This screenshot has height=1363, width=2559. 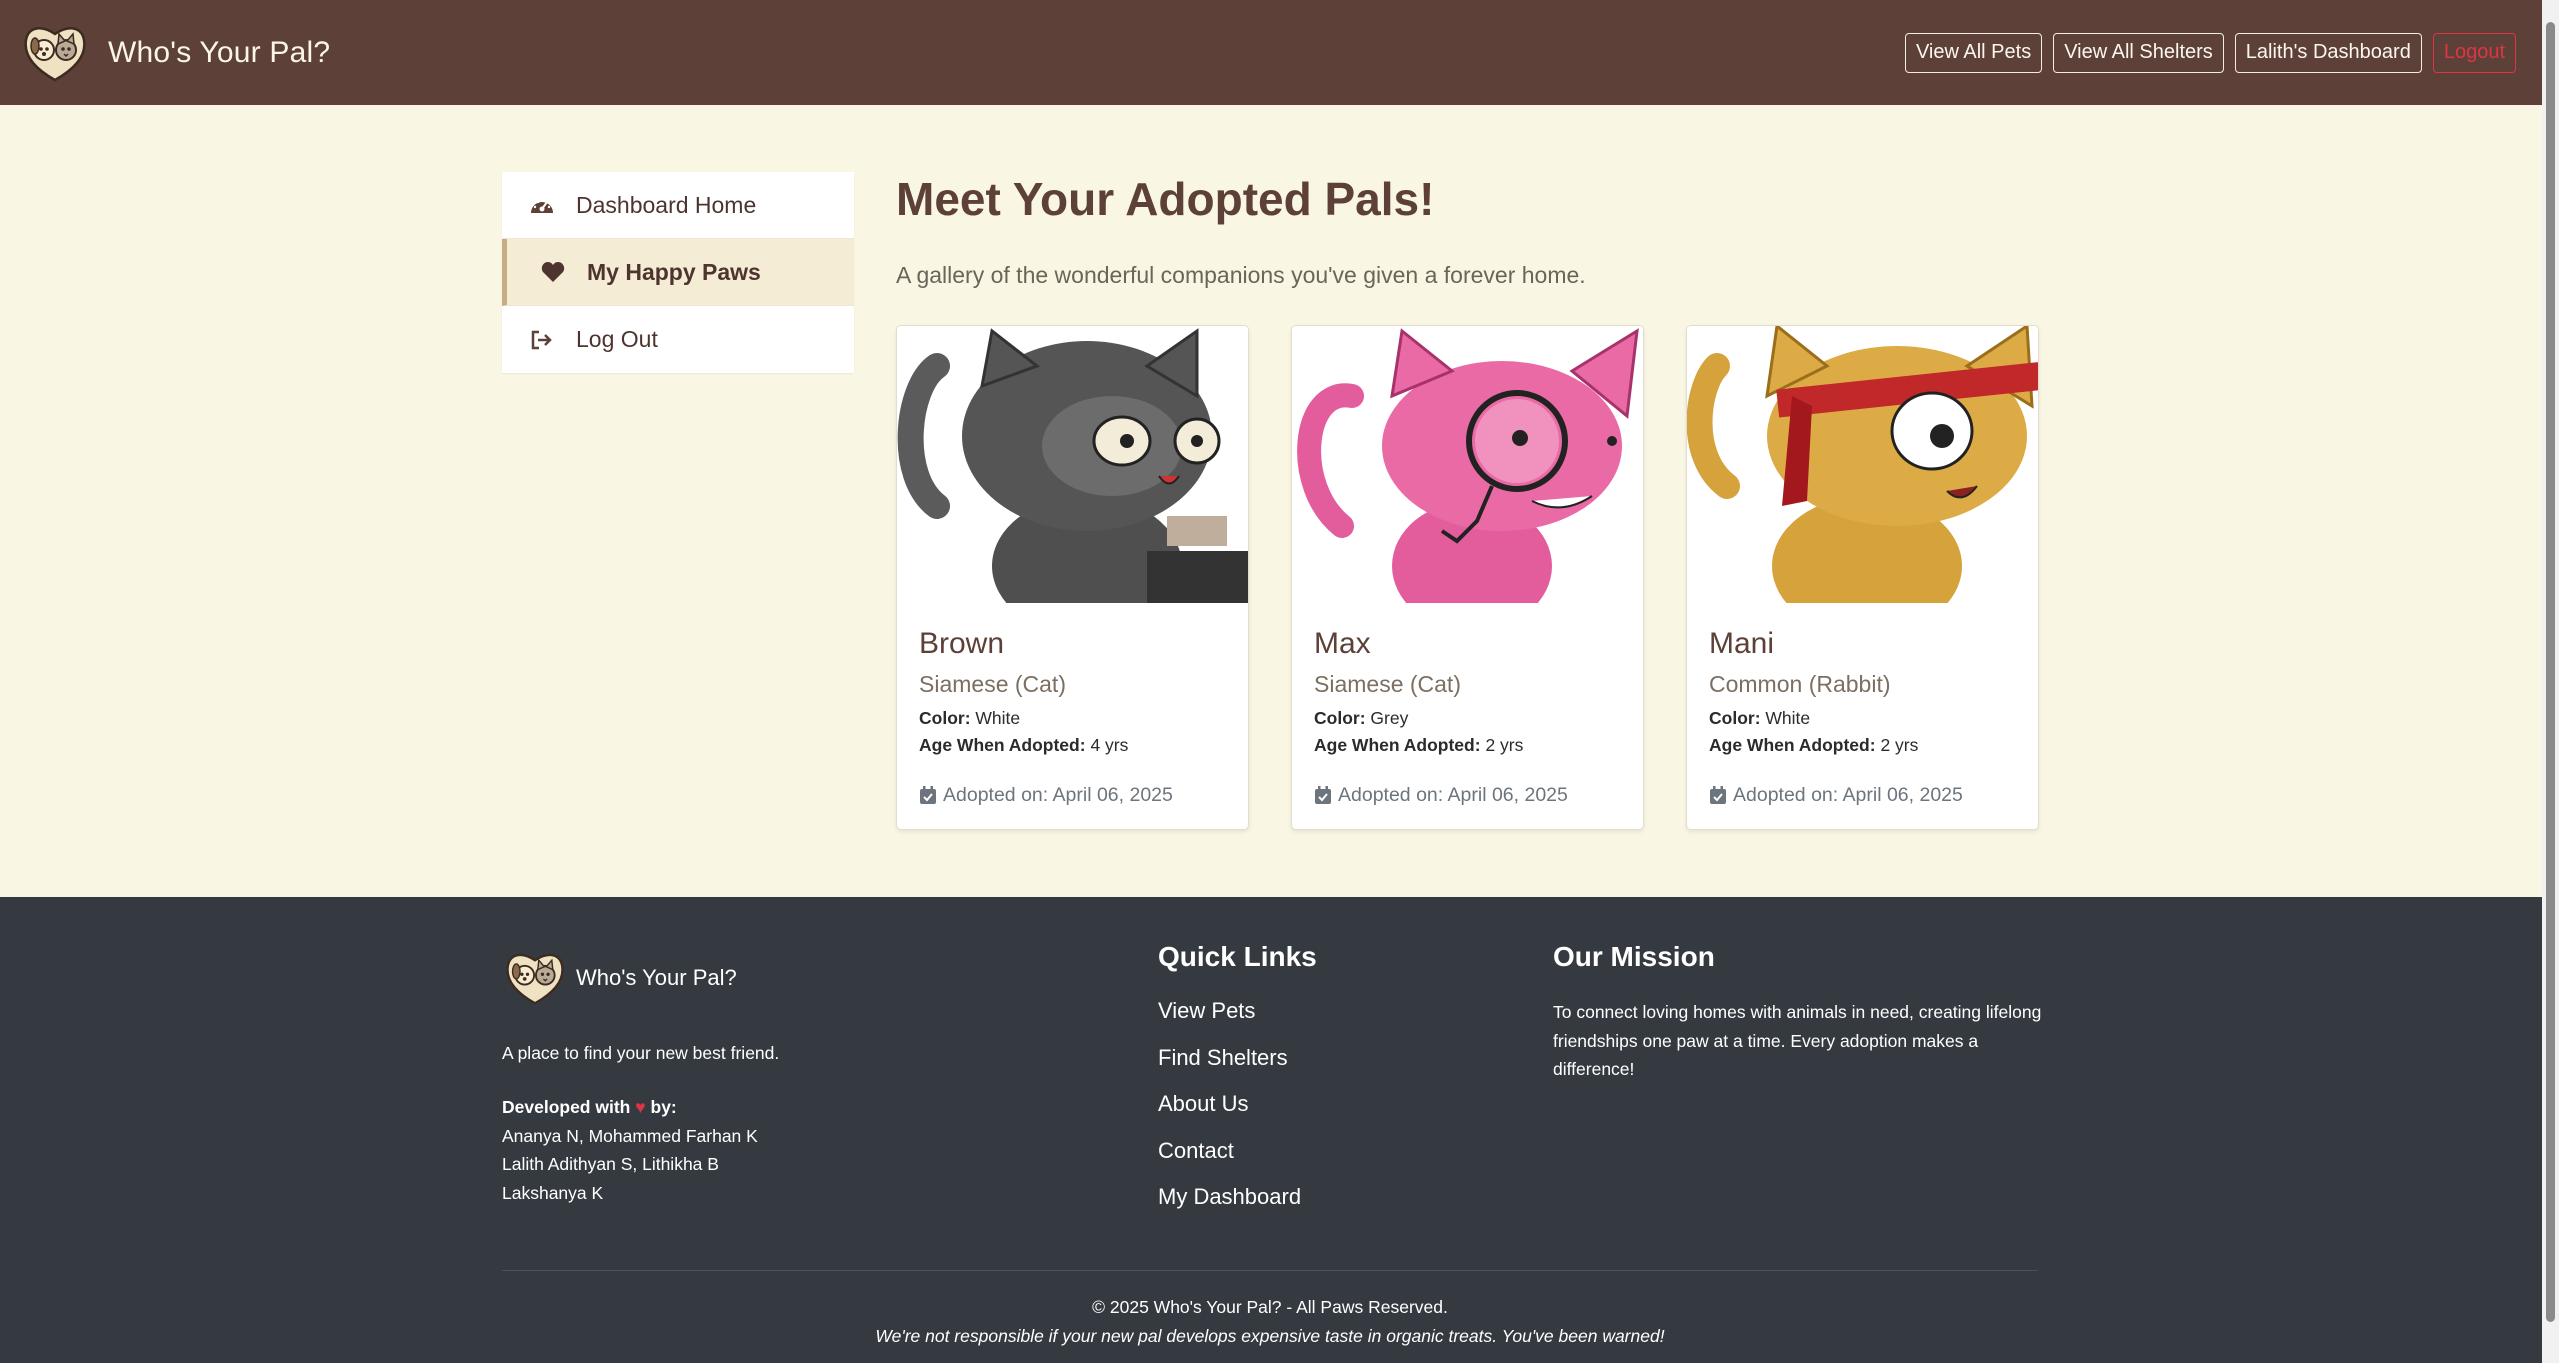 I want to click on heart-icon: ♥, so click(x=640, y=1107).